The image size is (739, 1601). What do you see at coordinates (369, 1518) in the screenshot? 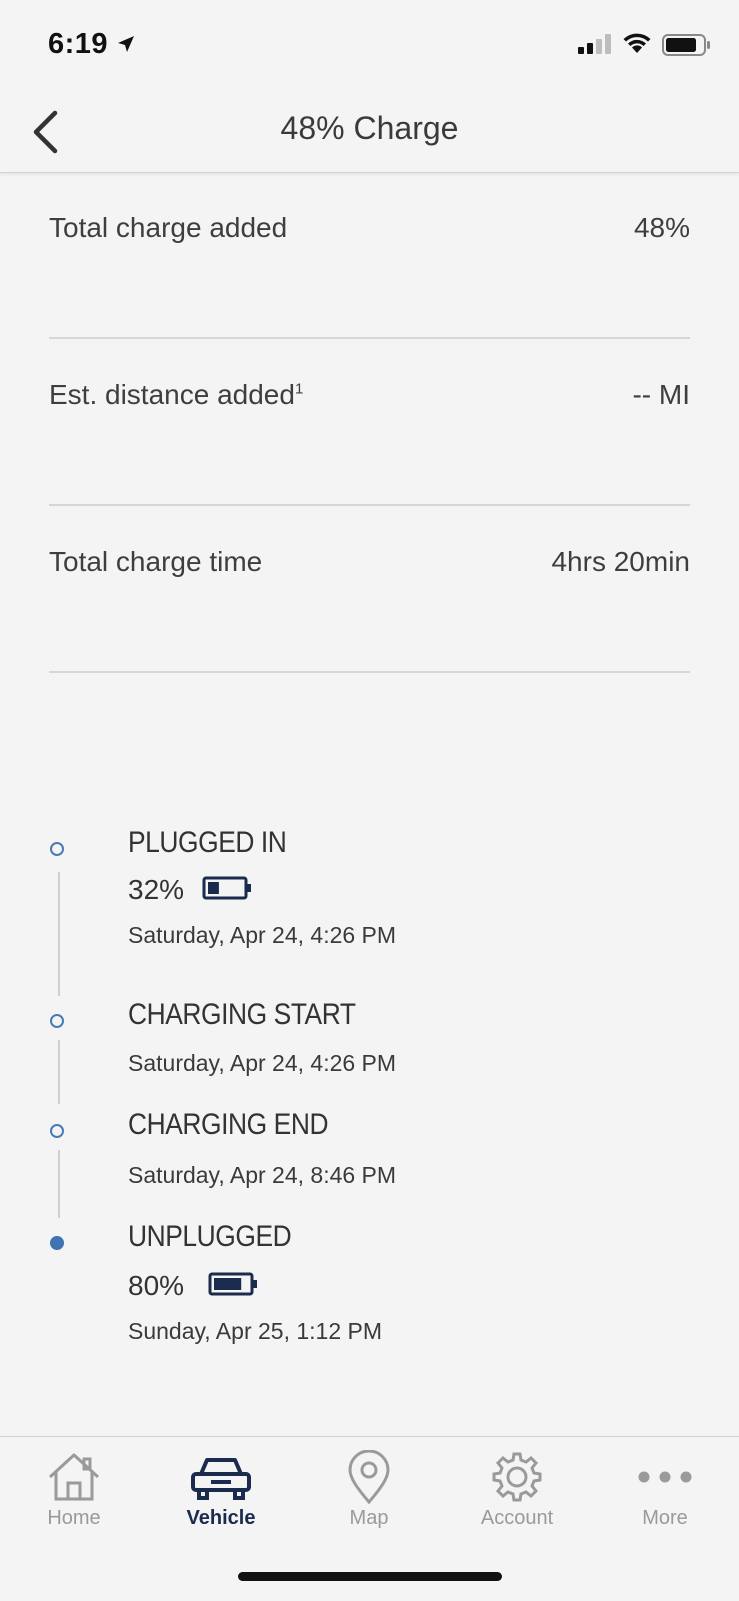
I see `tab-label: Map` at bounding box center [369, 1518].